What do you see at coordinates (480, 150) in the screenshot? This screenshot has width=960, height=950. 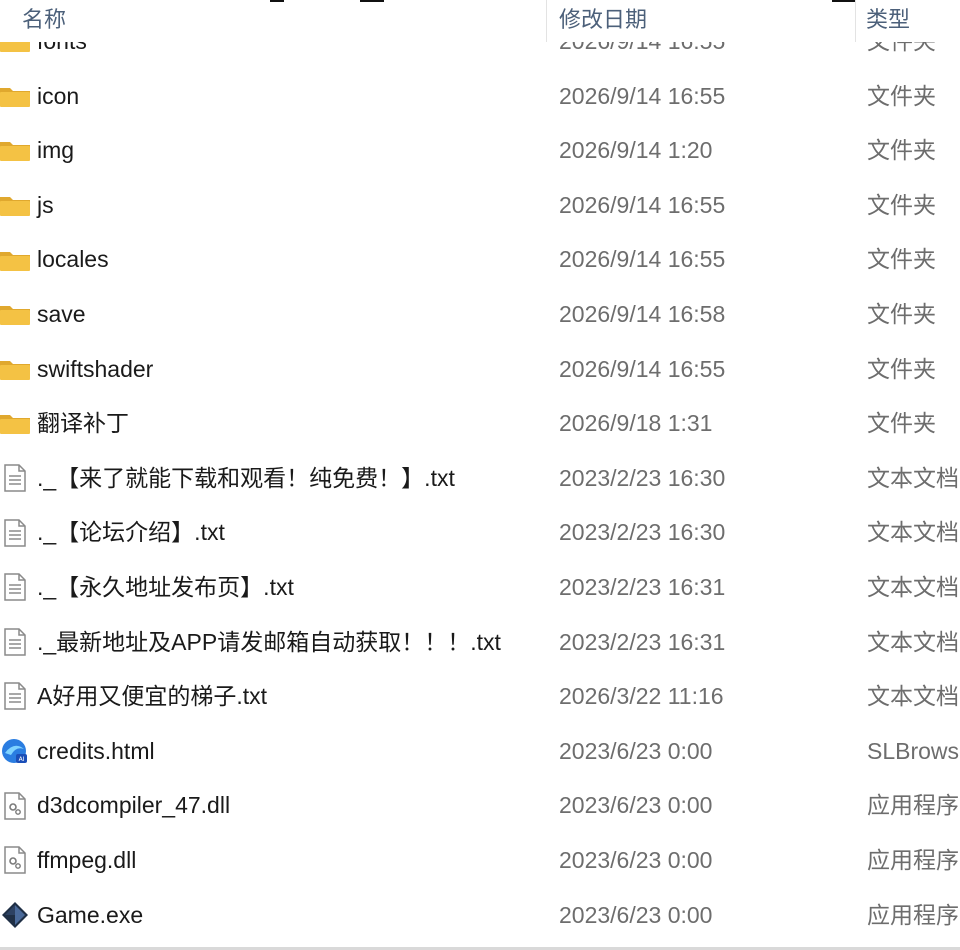 I see `file-row: img 2026/9/14 1:20 文件夹` at bounding box center [480, 150].